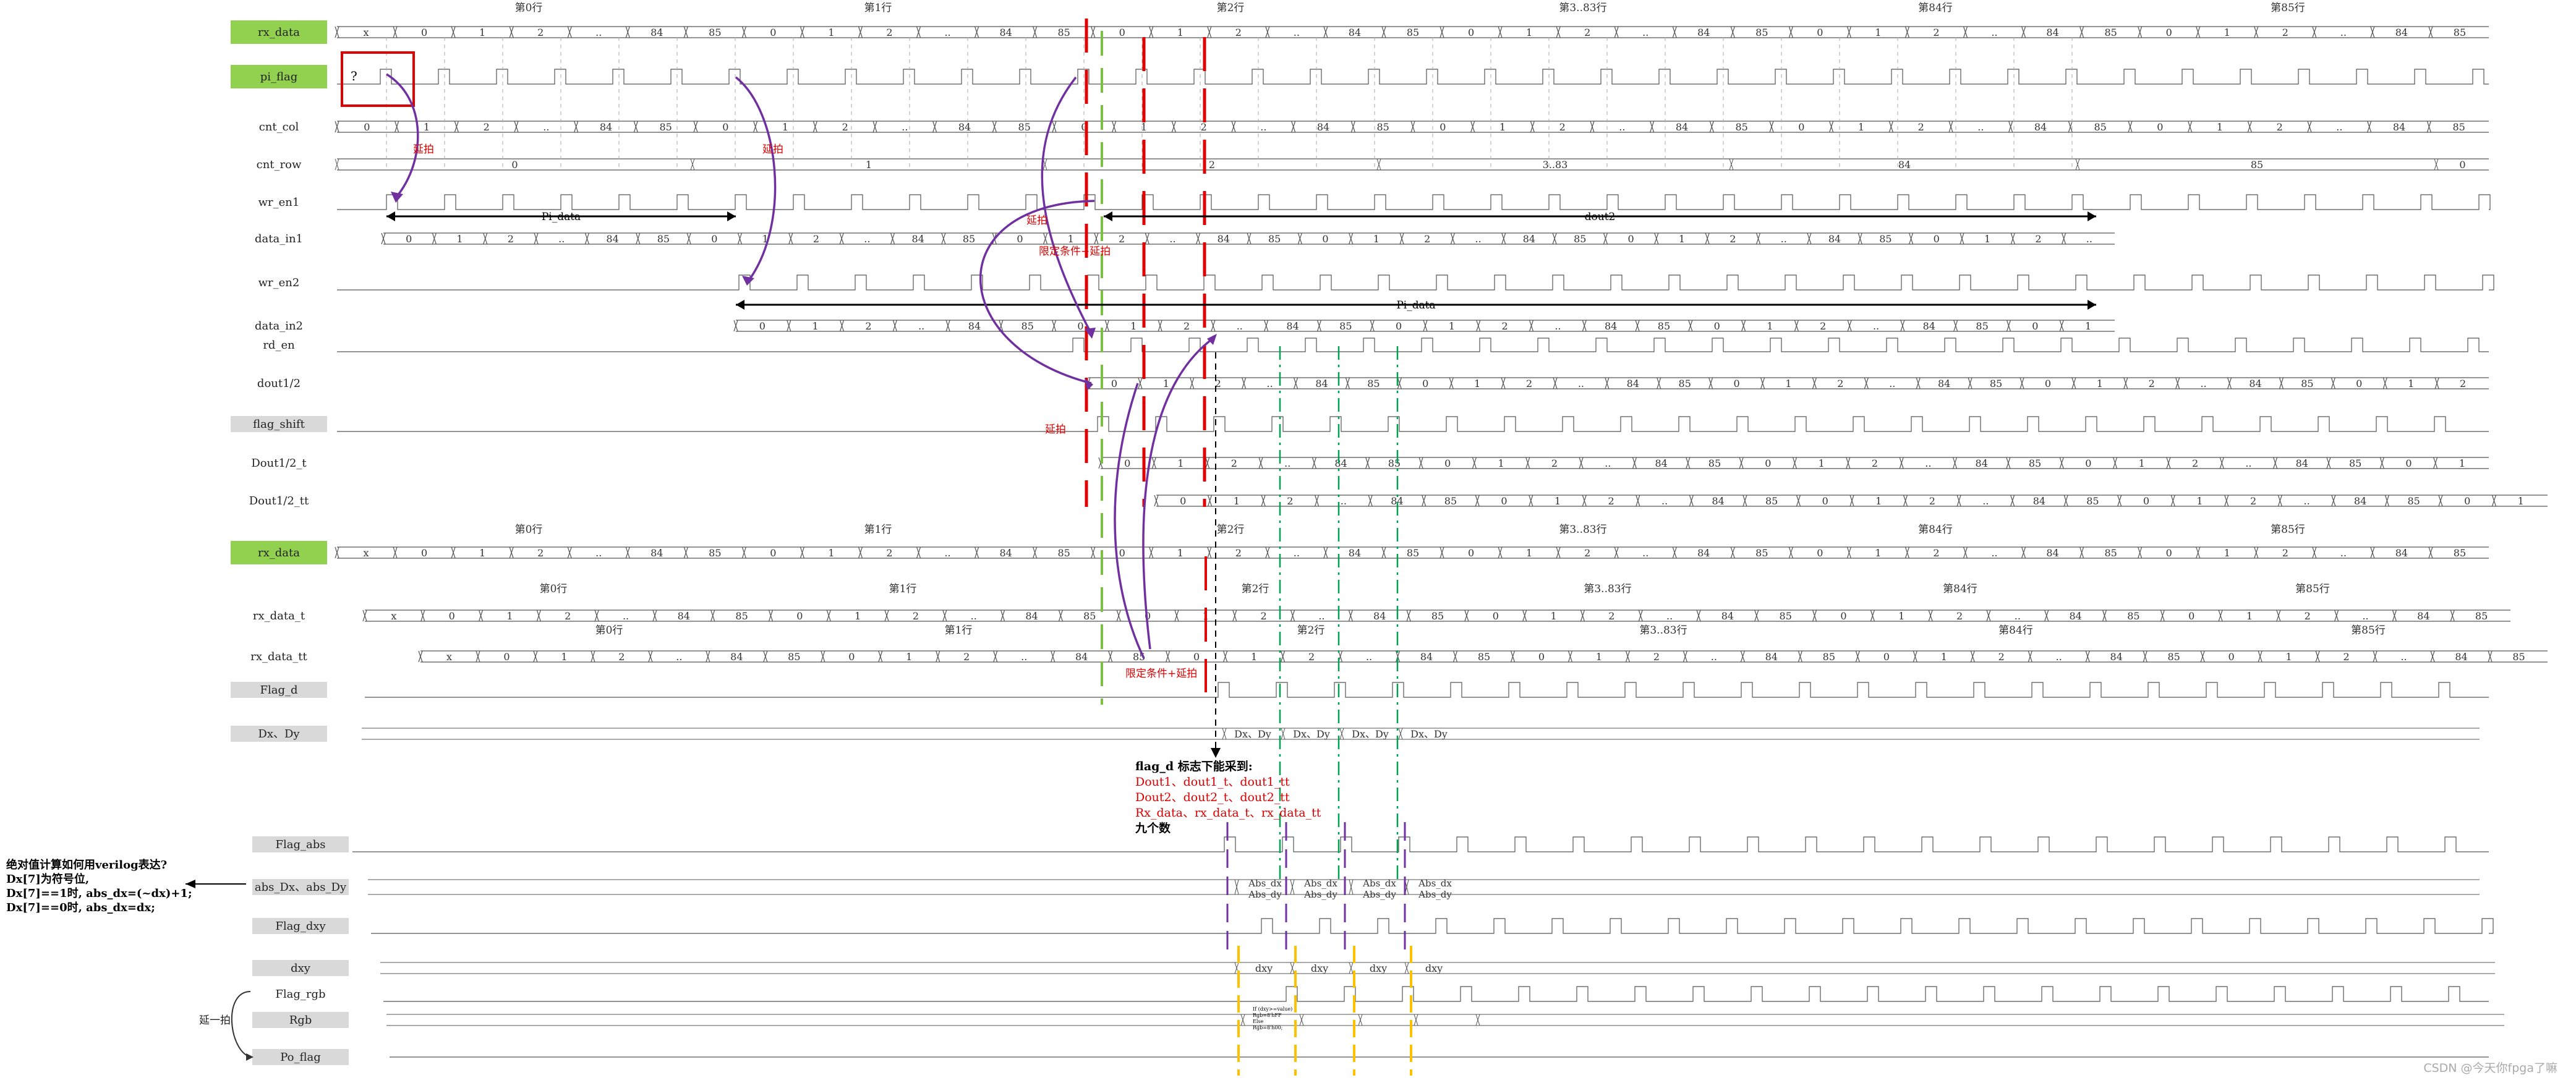 This screenshot has height=1083, width=2576. Describe the element at coordinates (1267, 1015) in the screenshot. I see `rgb-annotation-2: Rgb=8'hFF` at that location.